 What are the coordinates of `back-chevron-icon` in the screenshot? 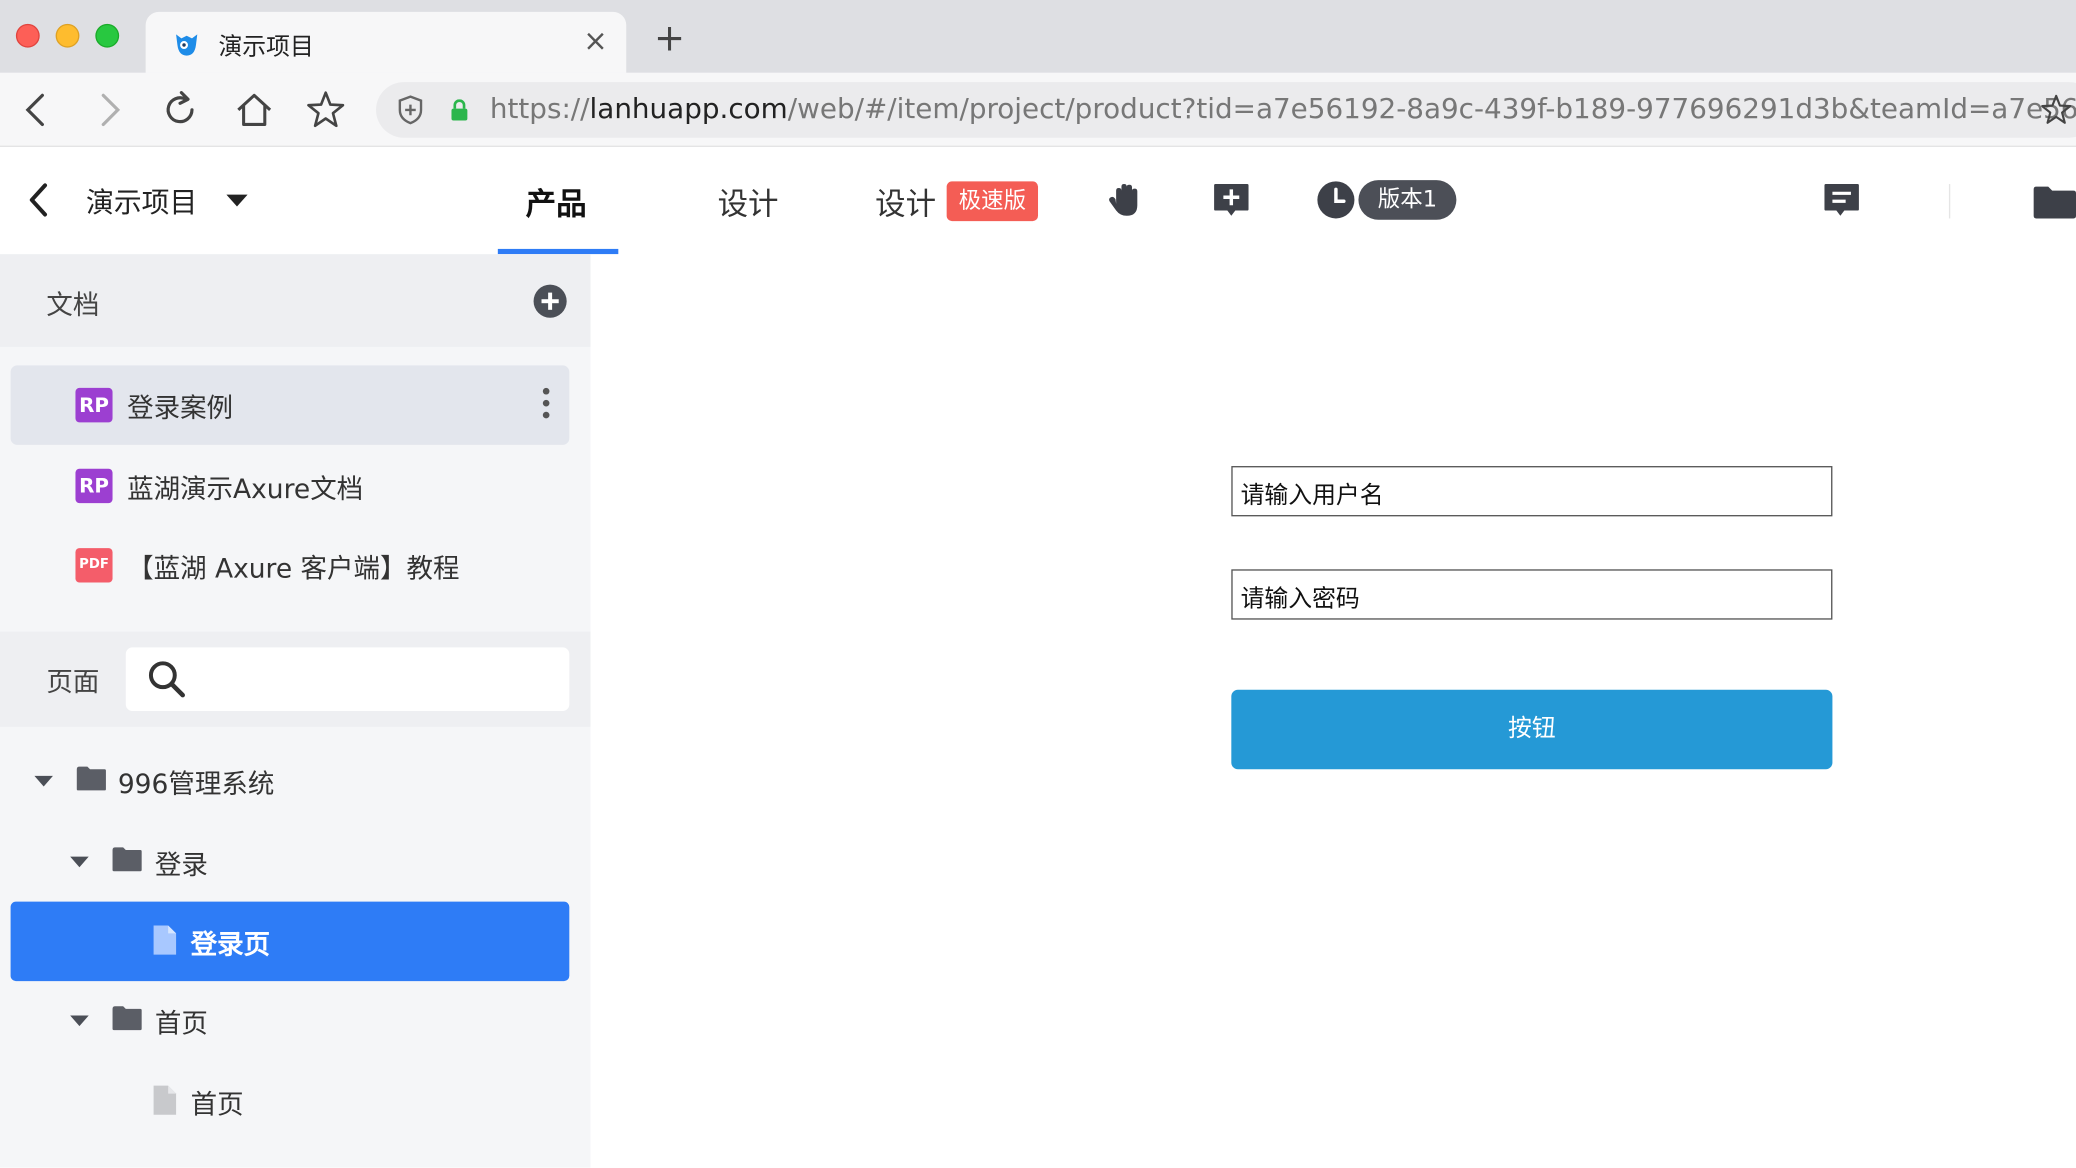 It's located at (38, 200).